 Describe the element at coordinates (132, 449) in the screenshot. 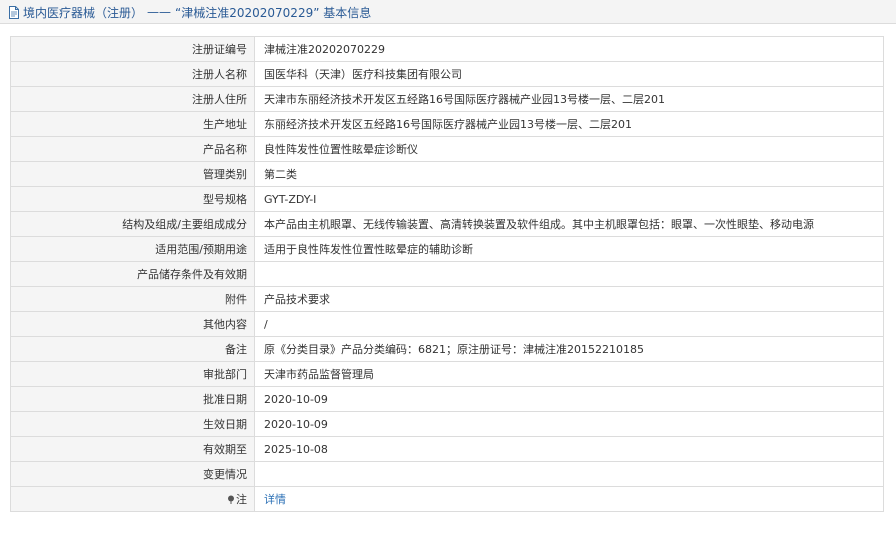

I see `field-label: 有效期至` at that location.